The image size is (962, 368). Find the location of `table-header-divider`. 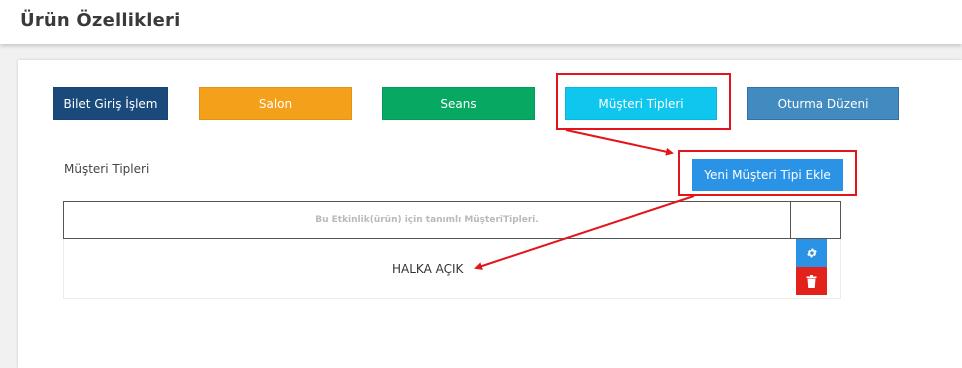

table-header-divider is located at coordinates (790, 220).